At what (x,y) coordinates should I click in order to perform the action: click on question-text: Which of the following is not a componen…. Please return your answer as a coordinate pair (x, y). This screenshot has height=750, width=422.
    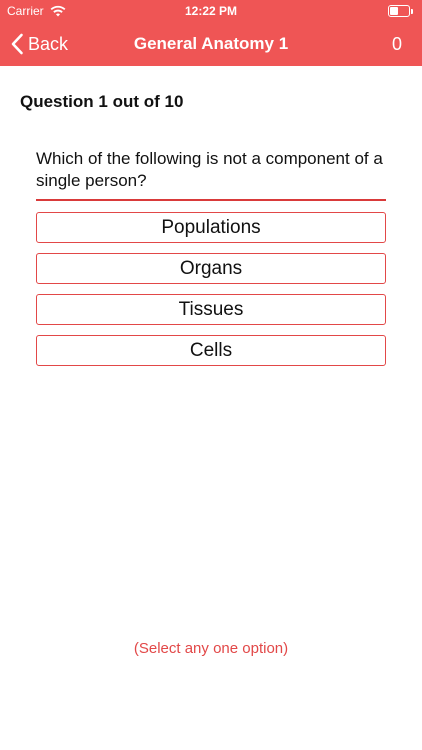
    Looking at the image, I should click on (209, 169).